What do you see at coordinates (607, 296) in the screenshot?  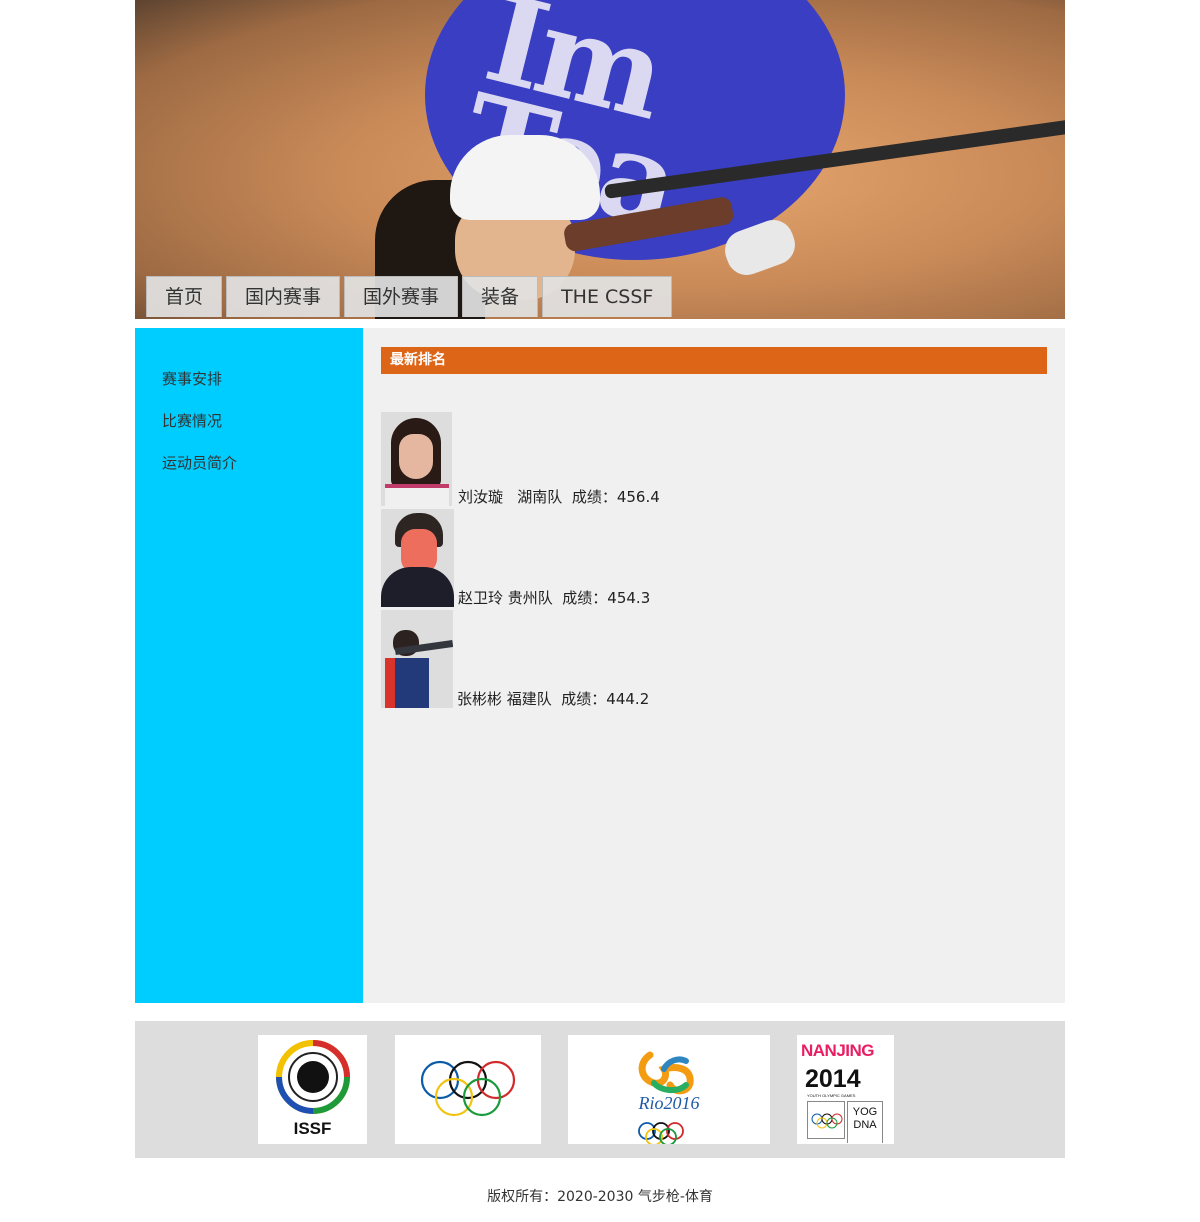 I see `nav-tab-cssf: THE CSSF` at bounding box center [607, 296].